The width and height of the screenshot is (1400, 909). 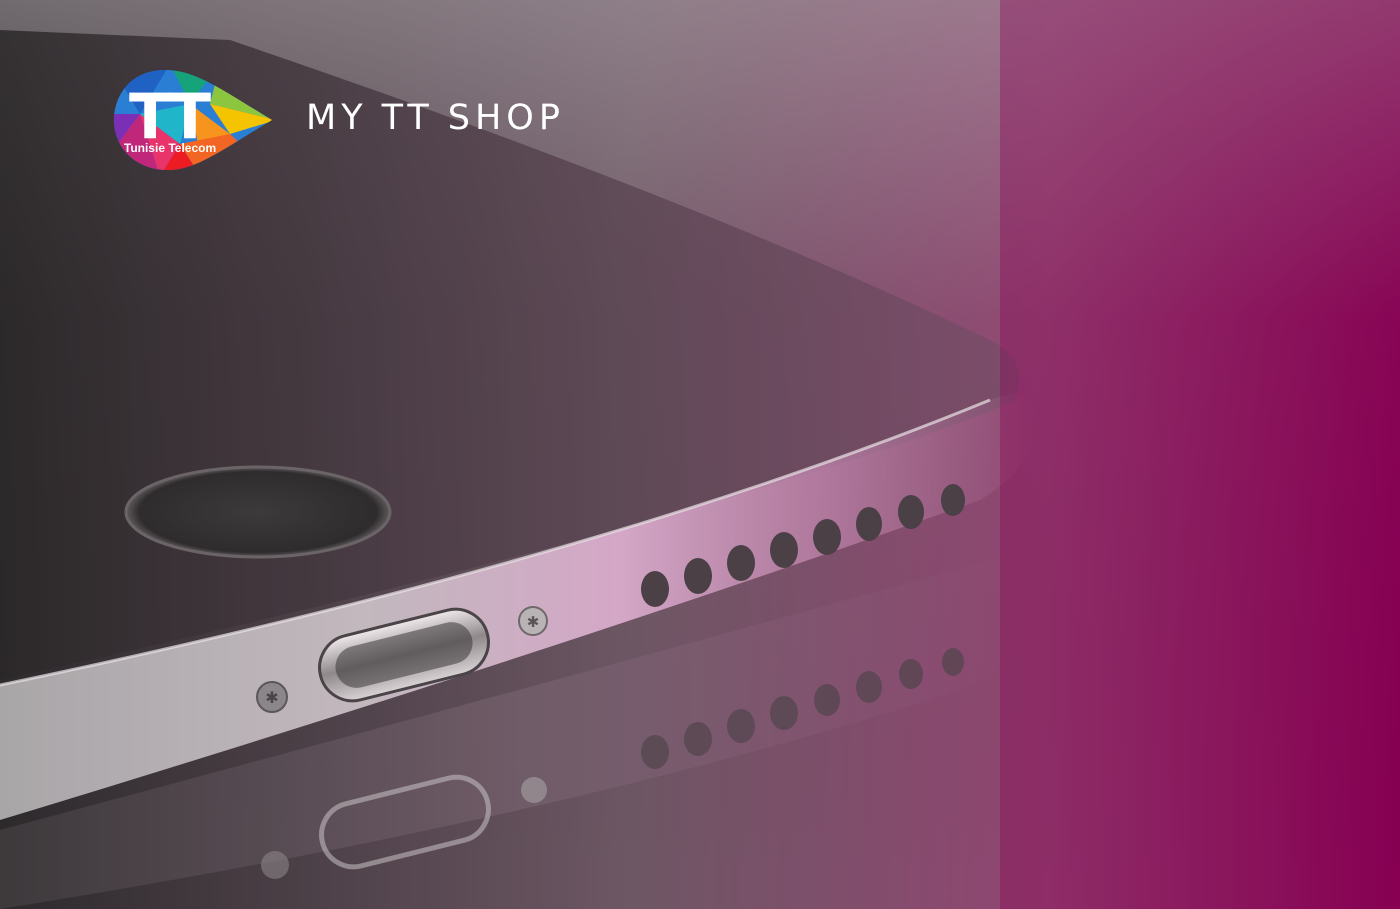 What do you see at coordinates (407, 118) in the screenshot?
I see `shop-title-word-2: TT` at bounding box center [407, 118].